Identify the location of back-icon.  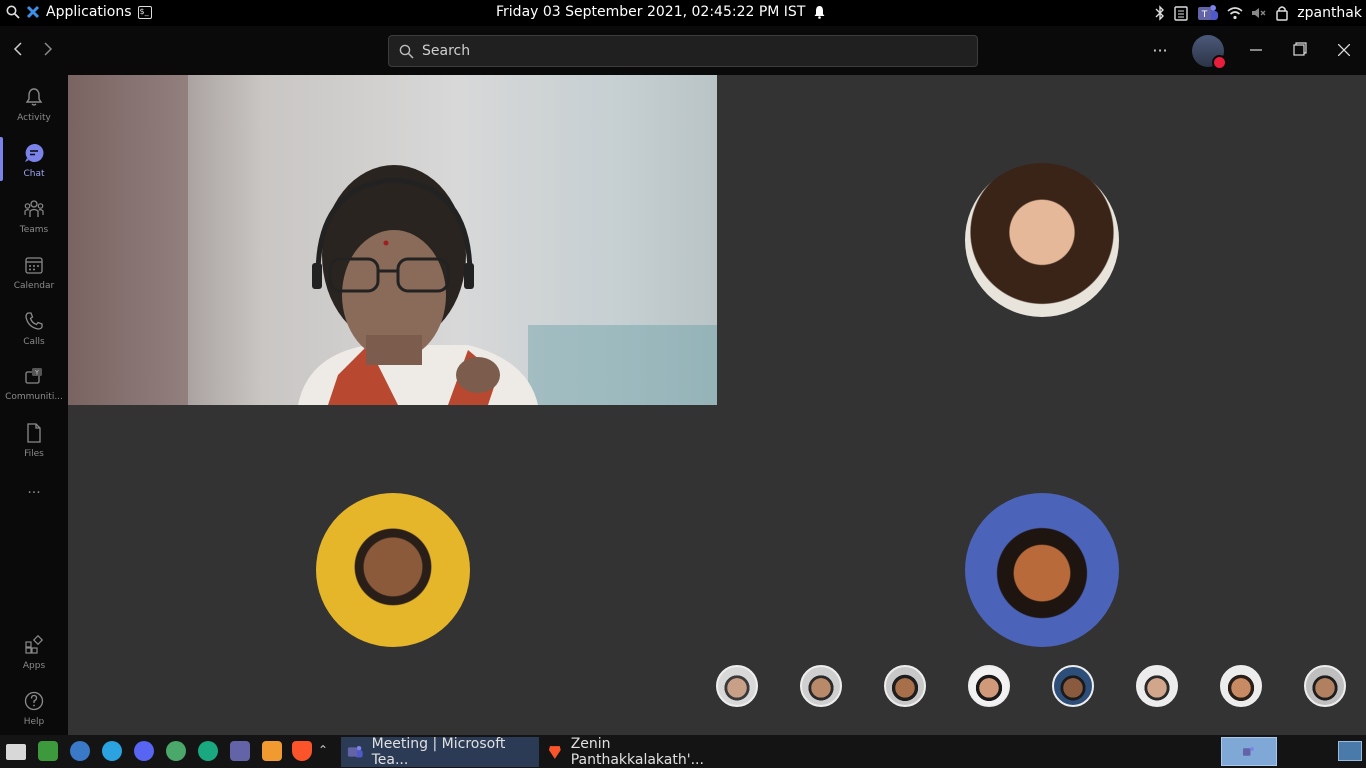
(18, 50).